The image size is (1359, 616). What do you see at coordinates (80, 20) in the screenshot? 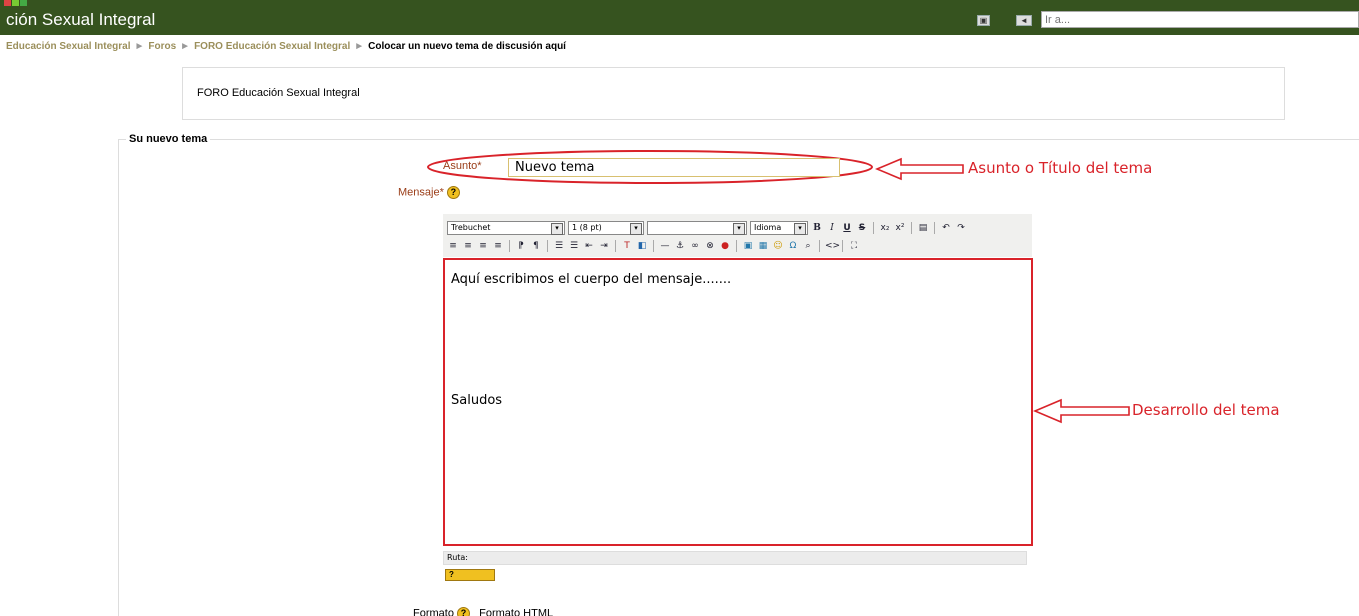
I see `site-title: ción Sexual Integral` at bounding box center [80, 20].